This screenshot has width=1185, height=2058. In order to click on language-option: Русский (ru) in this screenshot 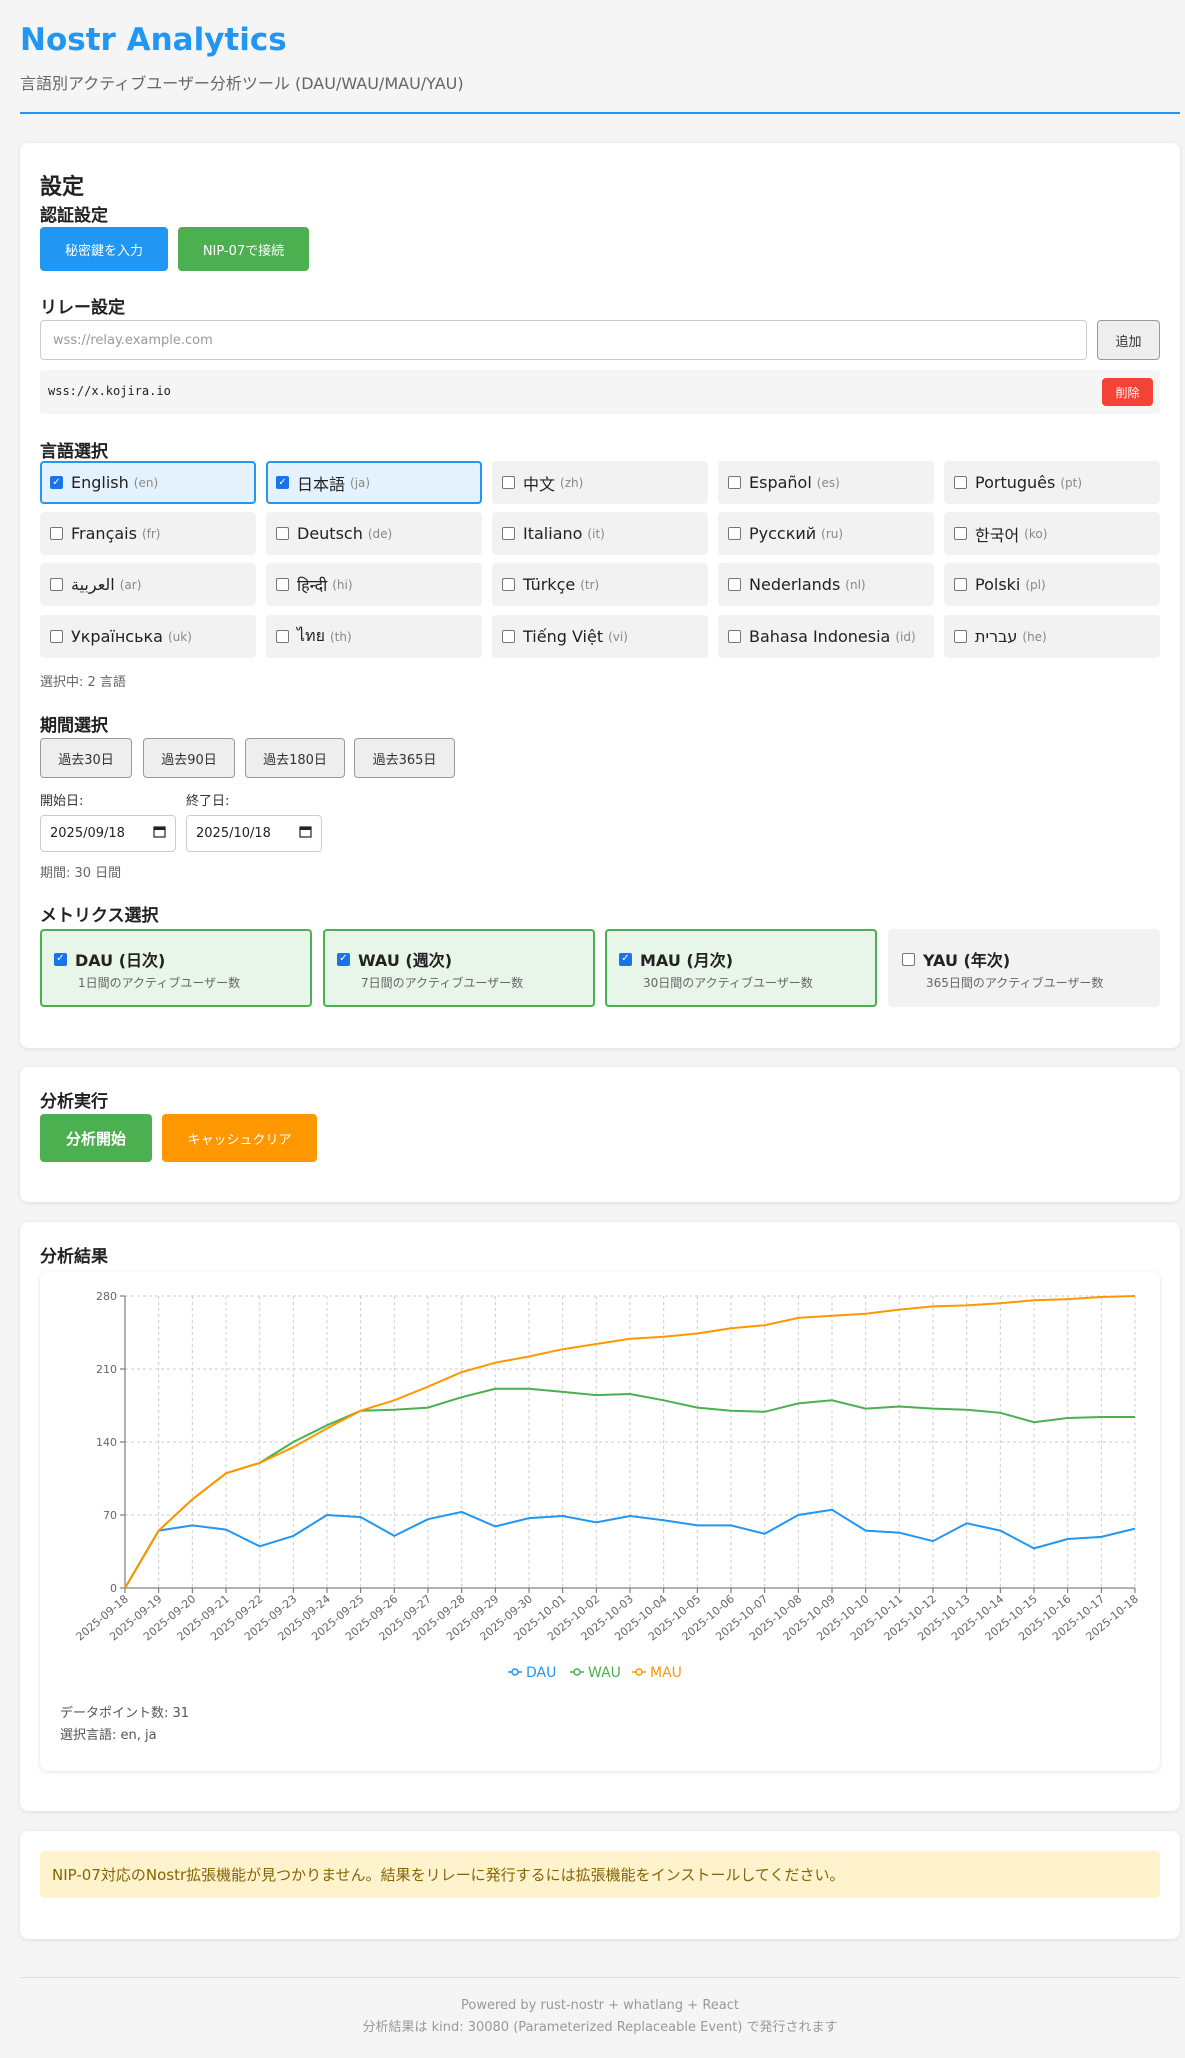, I will do `click(826, 533)`.